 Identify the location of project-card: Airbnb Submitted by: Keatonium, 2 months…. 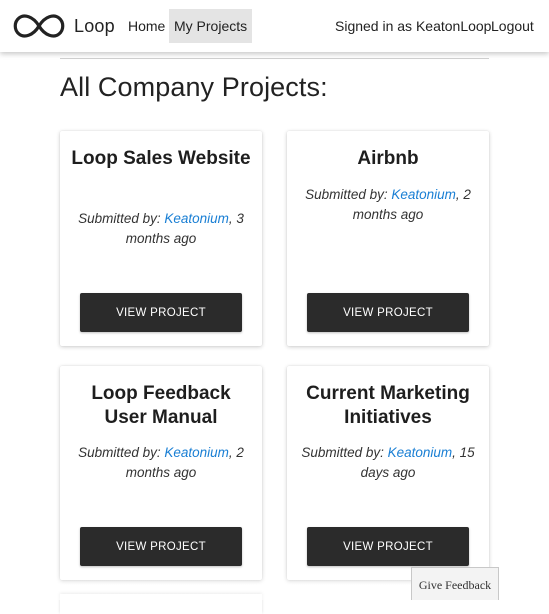
(388, 238).